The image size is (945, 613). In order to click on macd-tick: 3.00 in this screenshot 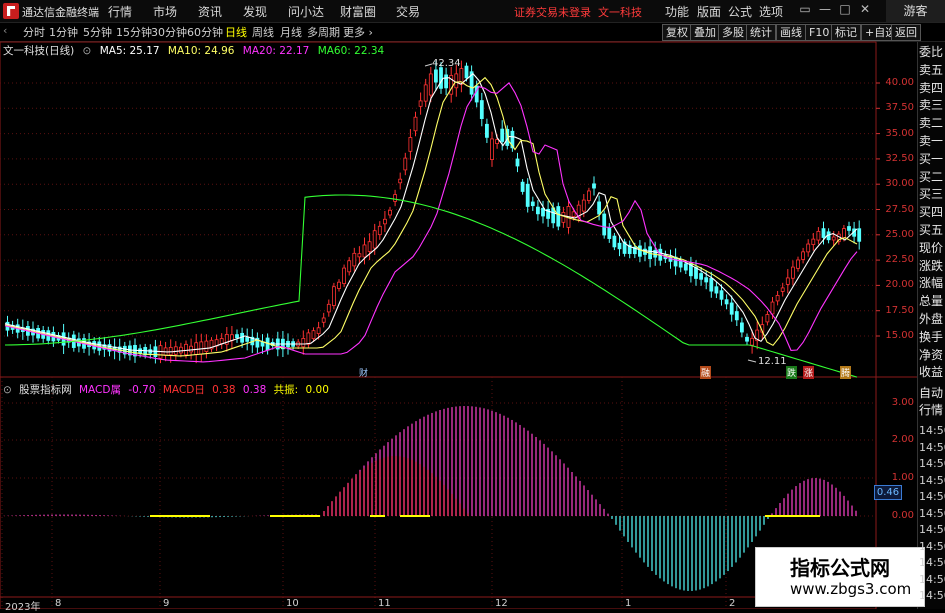, I will do `click(902, 402)`.